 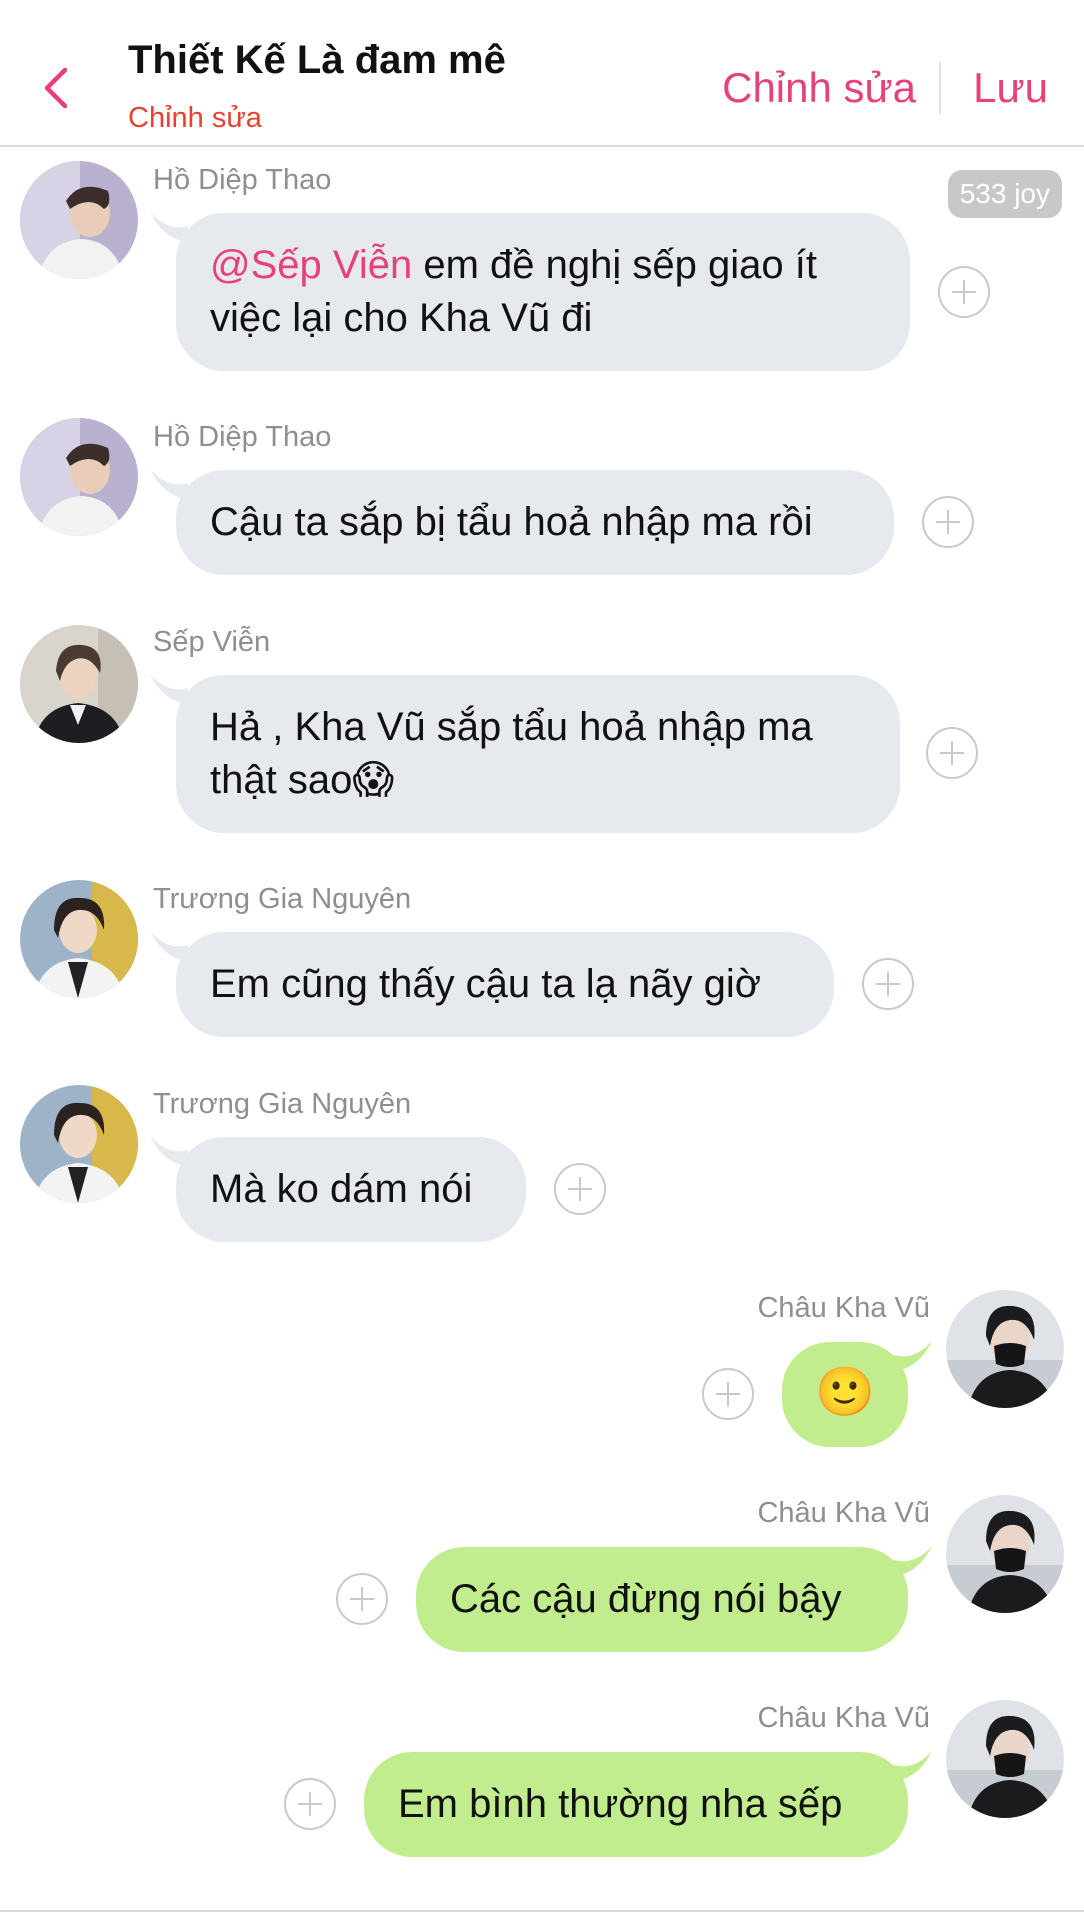 What do you see at coordinates (212, 642) in the screenshot?
I see `sender-name: Sếp Viễn` at bounding box center [212, 642].